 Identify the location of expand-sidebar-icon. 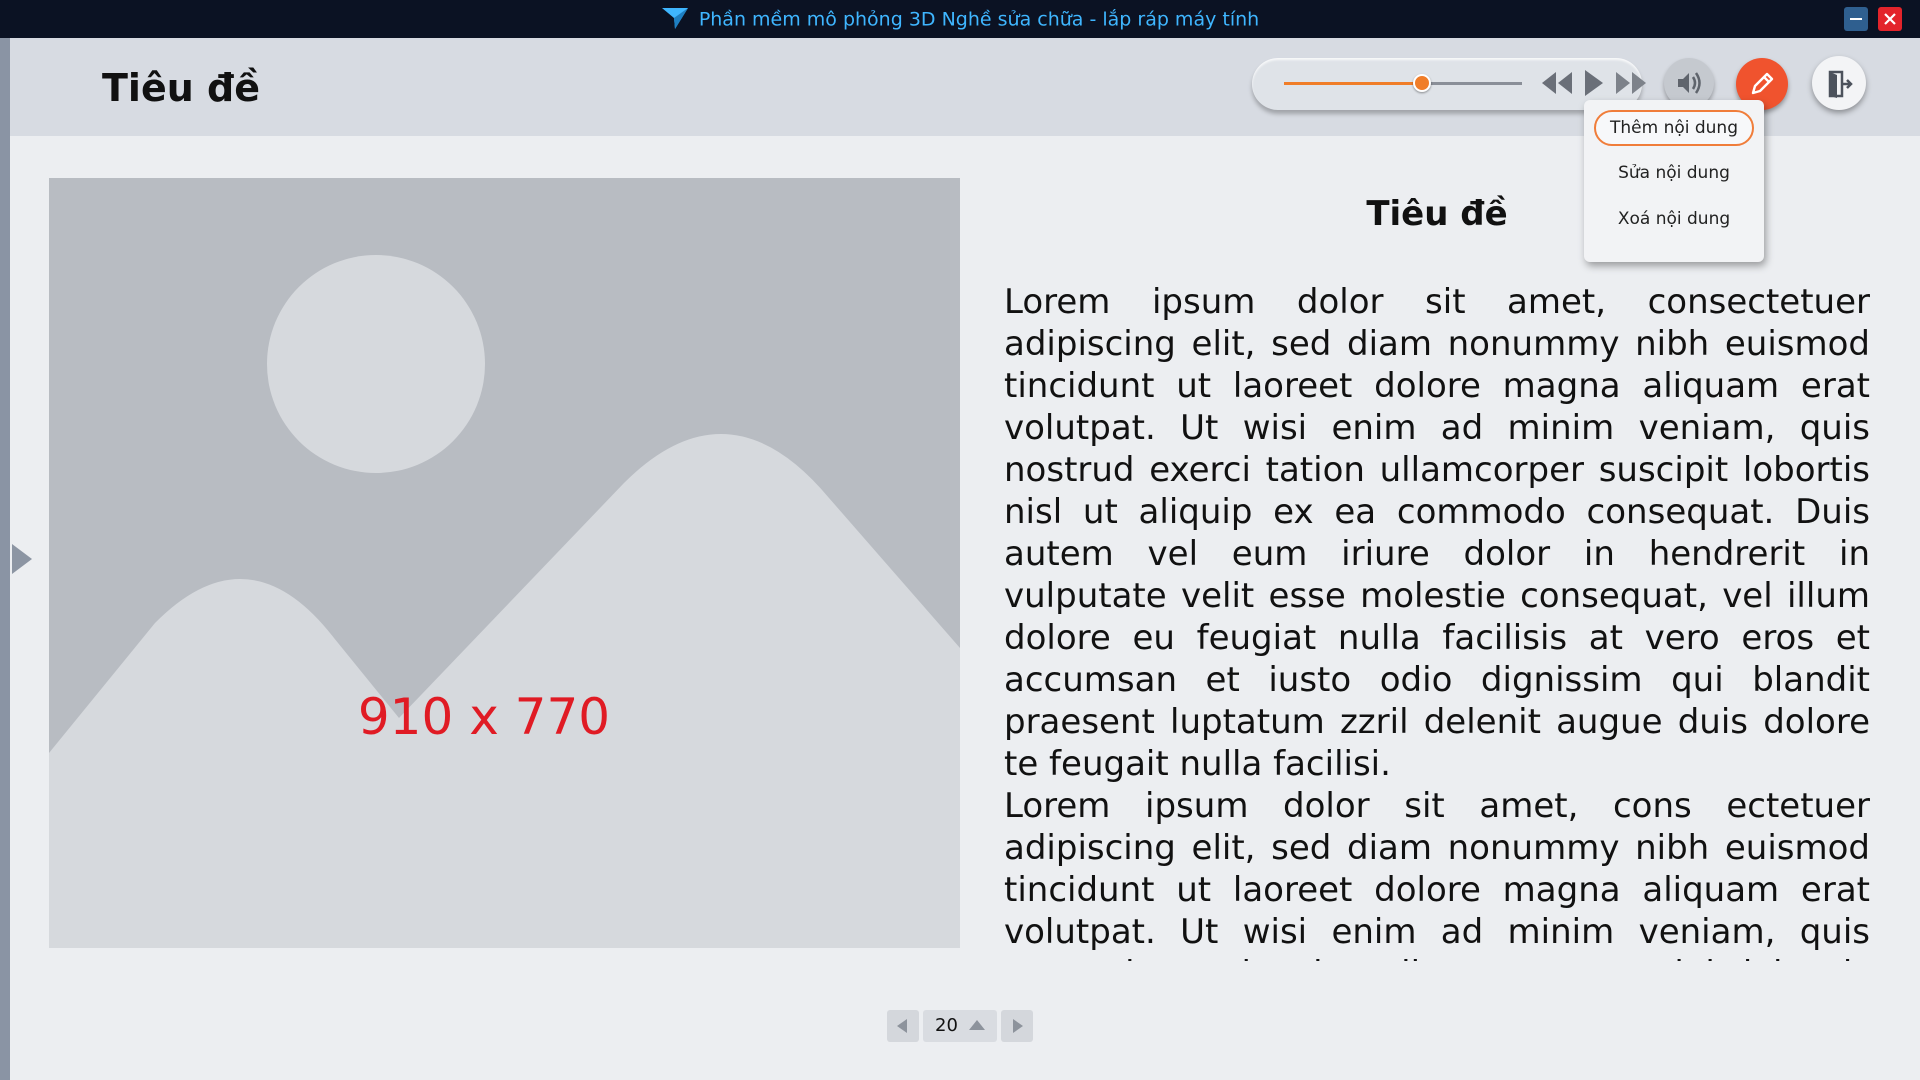
(22, 559).